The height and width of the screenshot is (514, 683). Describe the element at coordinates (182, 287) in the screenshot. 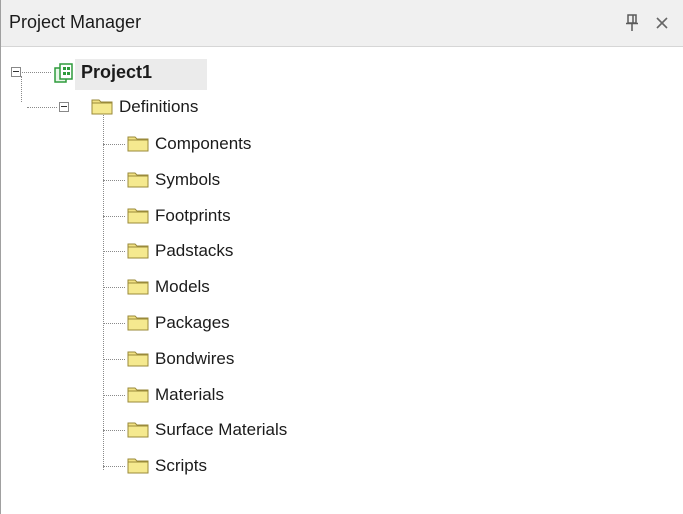

I see `tree-node-label: Models` at that location.